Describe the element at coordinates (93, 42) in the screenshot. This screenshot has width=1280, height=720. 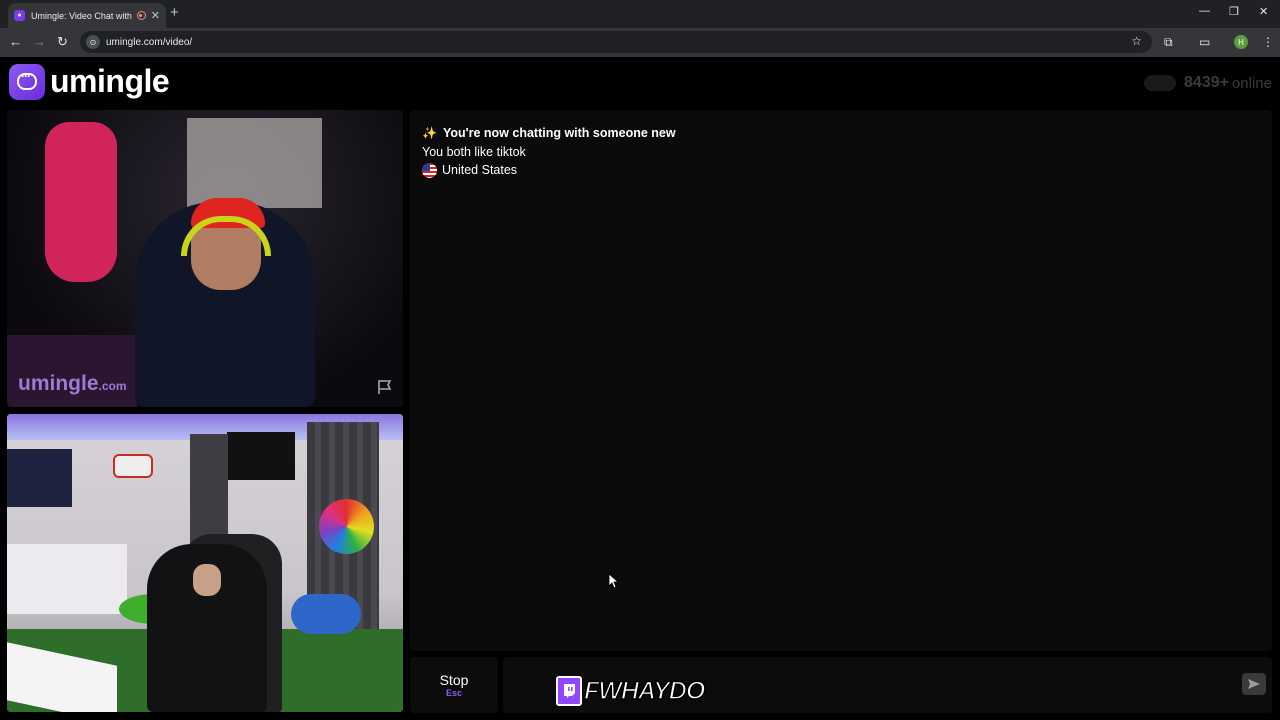
I see `site-info-icon: ⊙` at that location.